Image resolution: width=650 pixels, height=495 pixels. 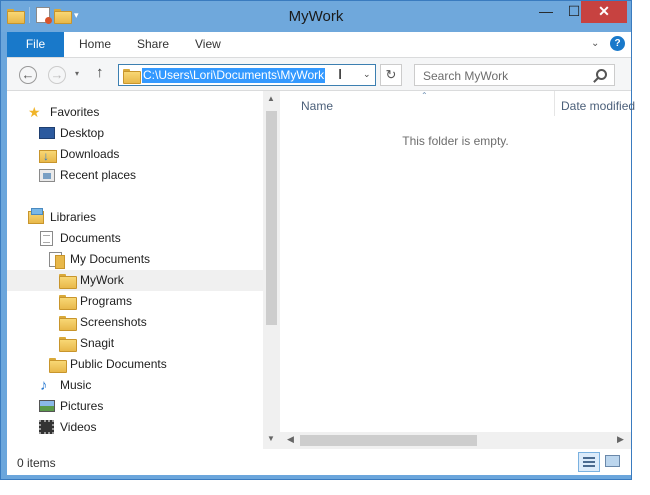 What do you see at coordinates (46, 427) in the screenshot?
I see `videos-icon` at bounding box center [46, 427].